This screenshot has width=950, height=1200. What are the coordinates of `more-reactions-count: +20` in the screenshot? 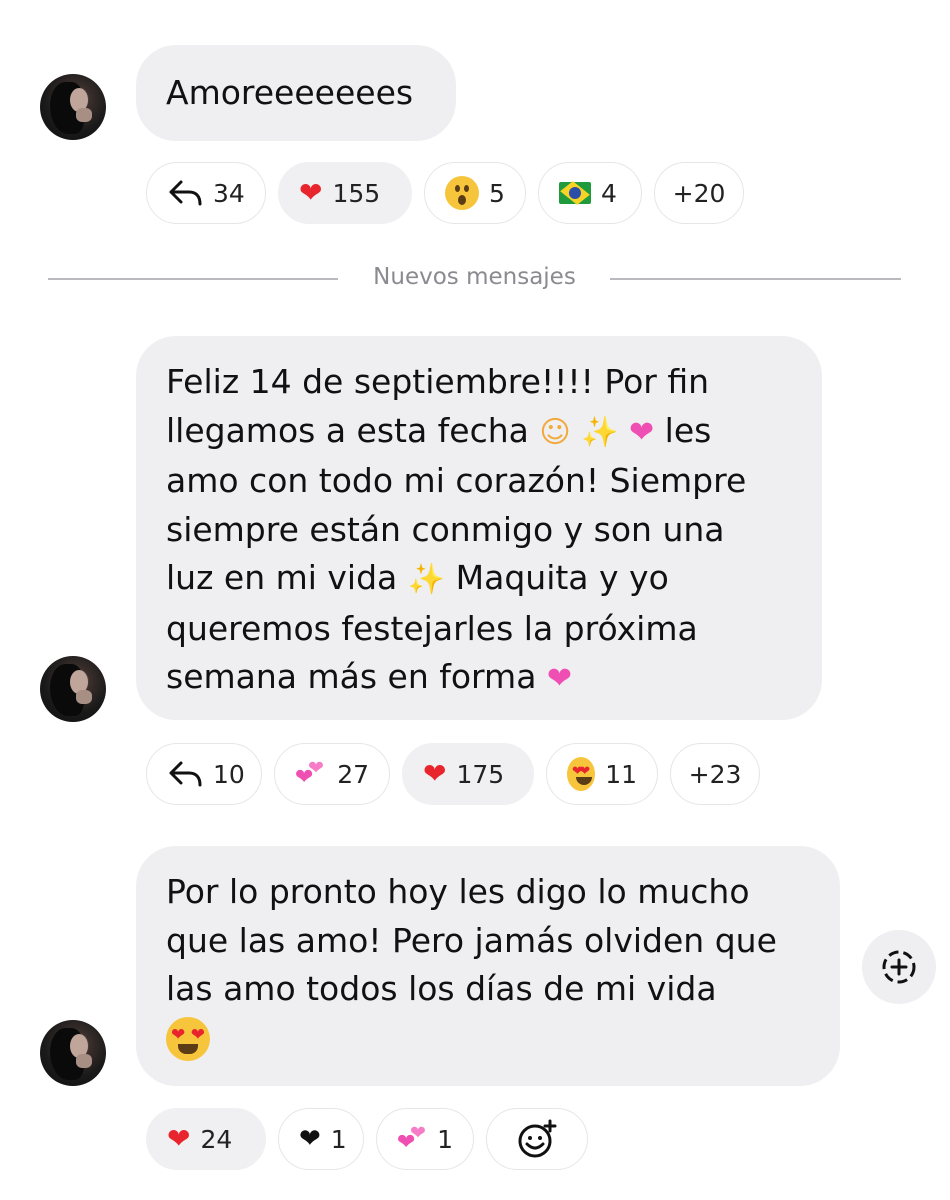 It's located at (699, 193).